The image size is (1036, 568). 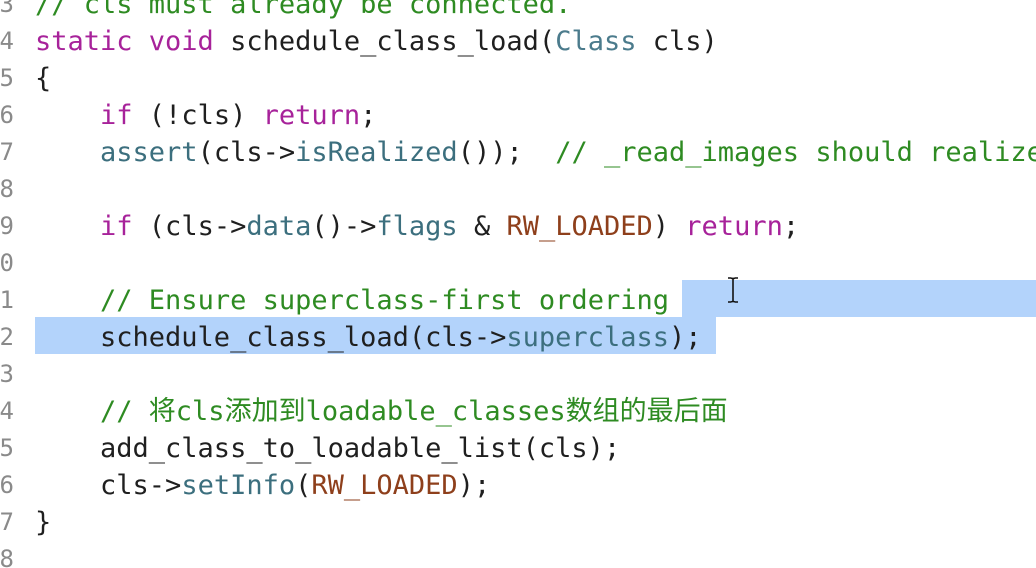 I want to click on code-token: // Ensure superclass-first ordering, so click(x=384, y=300).